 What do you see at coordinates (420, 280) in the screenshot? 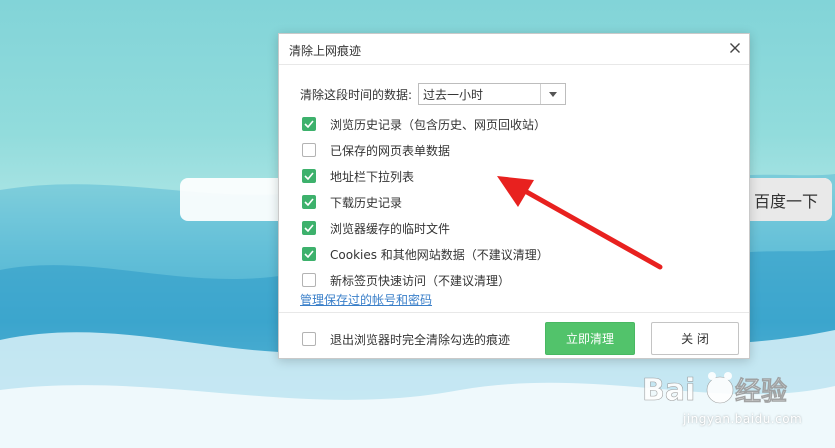
I see `clear-option-label: 新标签页快速访问（不建议清理）` at bounding box center [420, 280].